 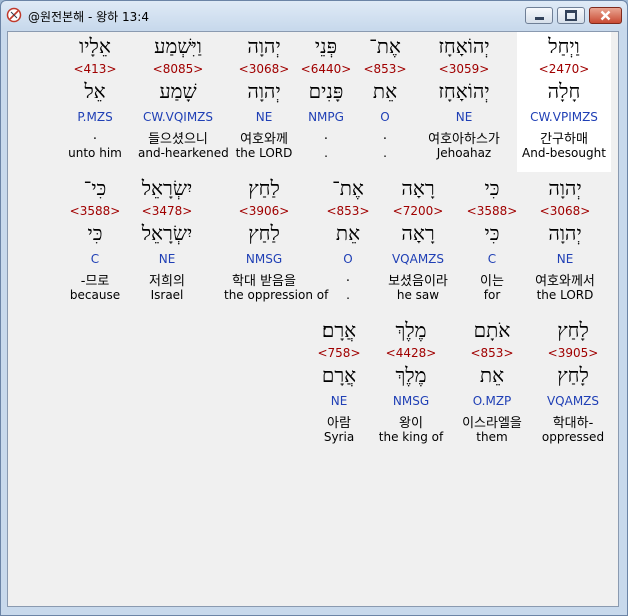 What do you see at coordinates (339, 330) in the screenshot?
I see `hebrew-word: אֲרָם׃` at bounding box center [339, 330].